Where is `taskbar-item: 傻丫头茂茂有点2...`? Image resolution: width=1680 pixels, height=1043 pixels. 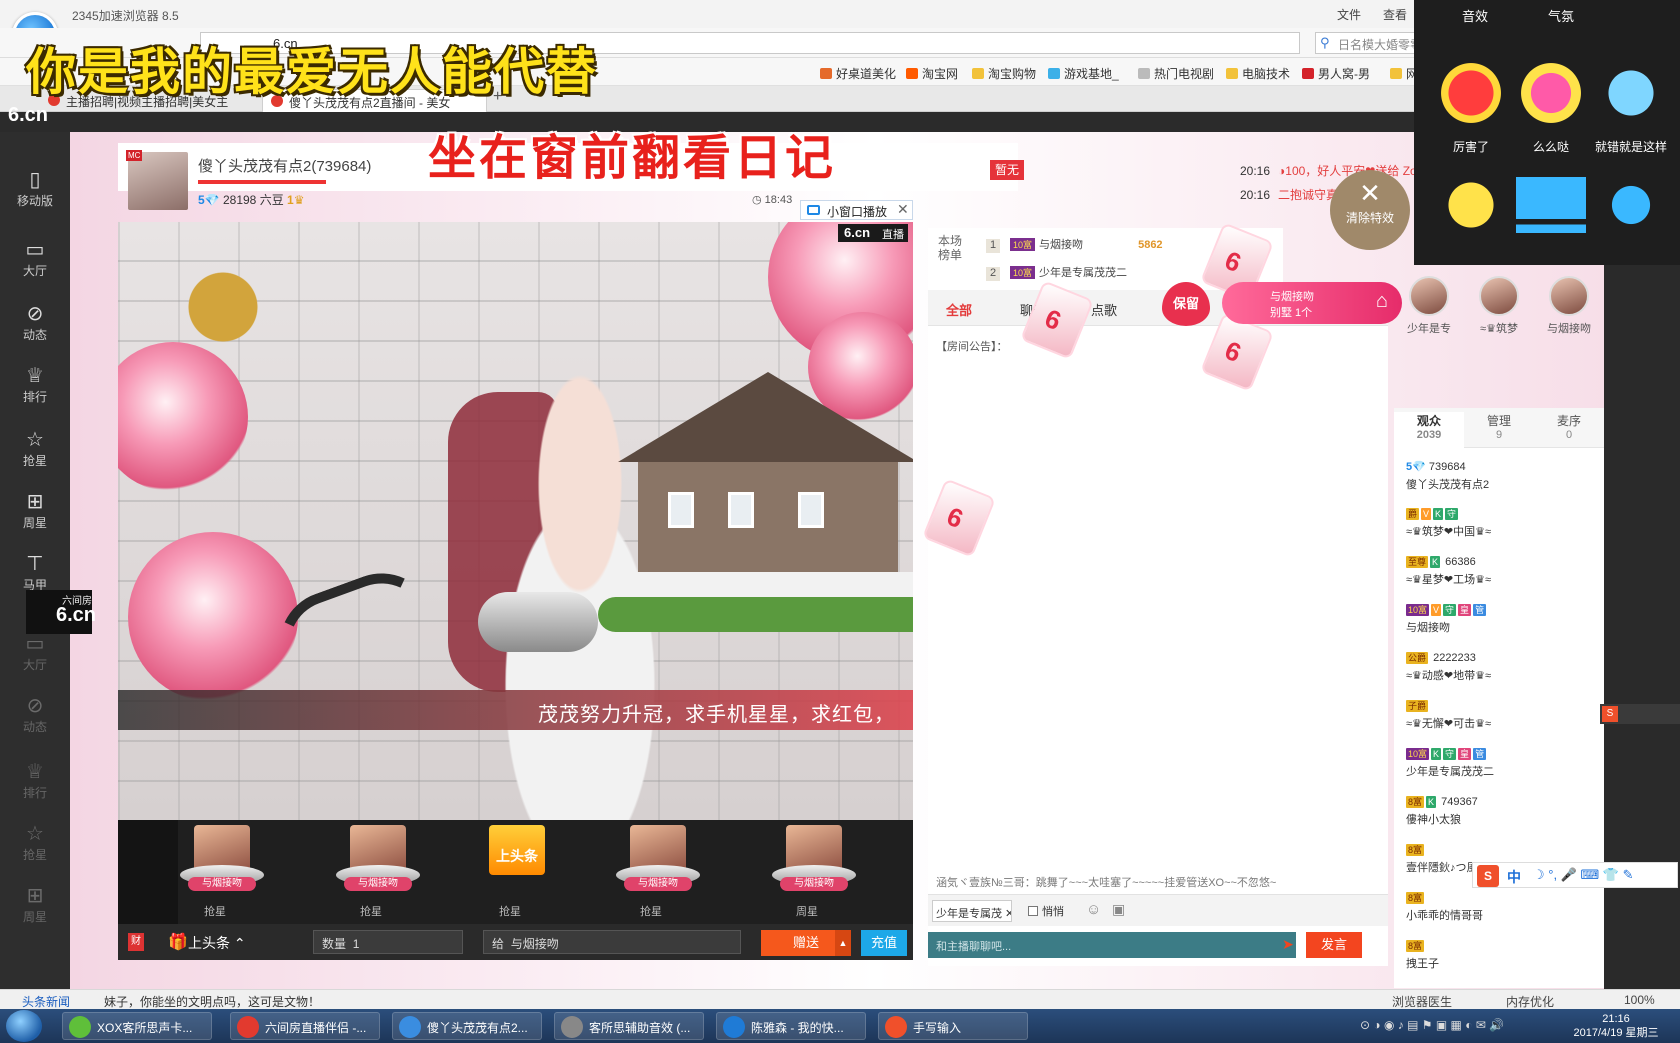
taskbar-item: 傻丫头茂茂有点2... is located at coordinates (467, 1026).